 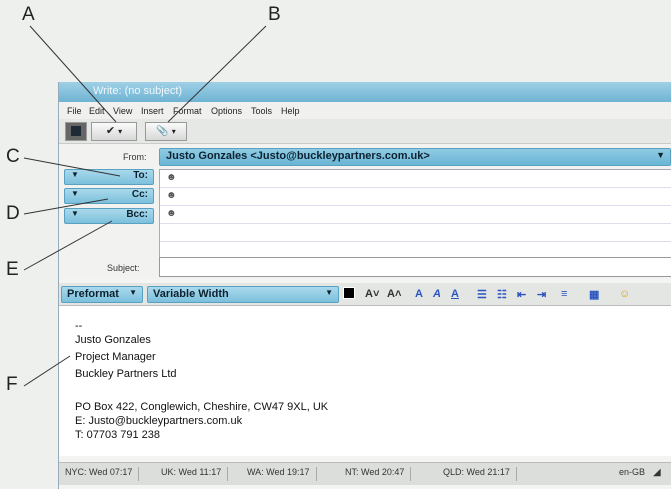 I want to click on paragraph-style-value: Preformat, so click(x=93, y=294).